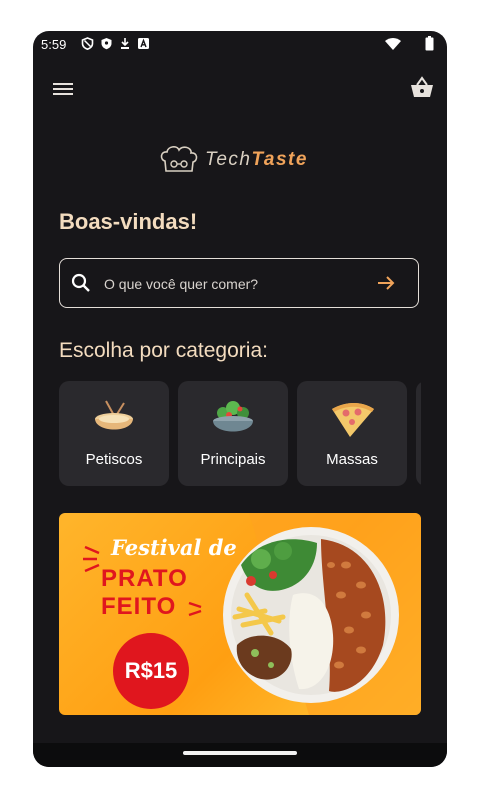  What do you see at coordinates (114, 433) in the screenshot?
I see `category-card-petiscos: Petiscos` at bounding box center [114, 433].